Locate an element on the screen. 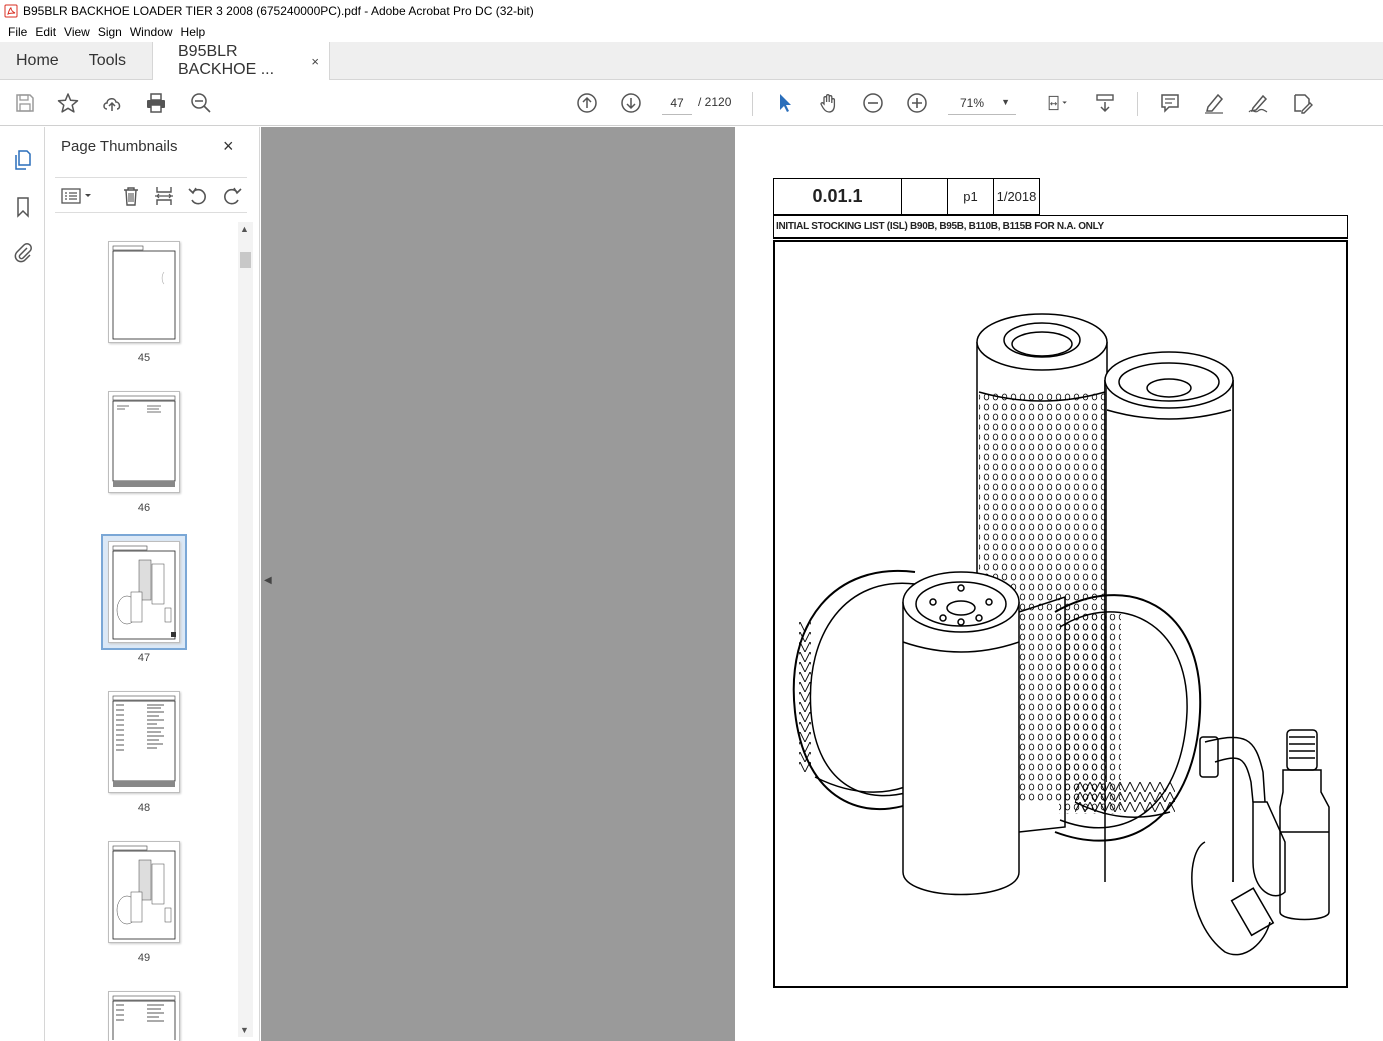 This screenshot has height=1041, width=1383. page-reference: p1 is located at coordinates (970, 196).